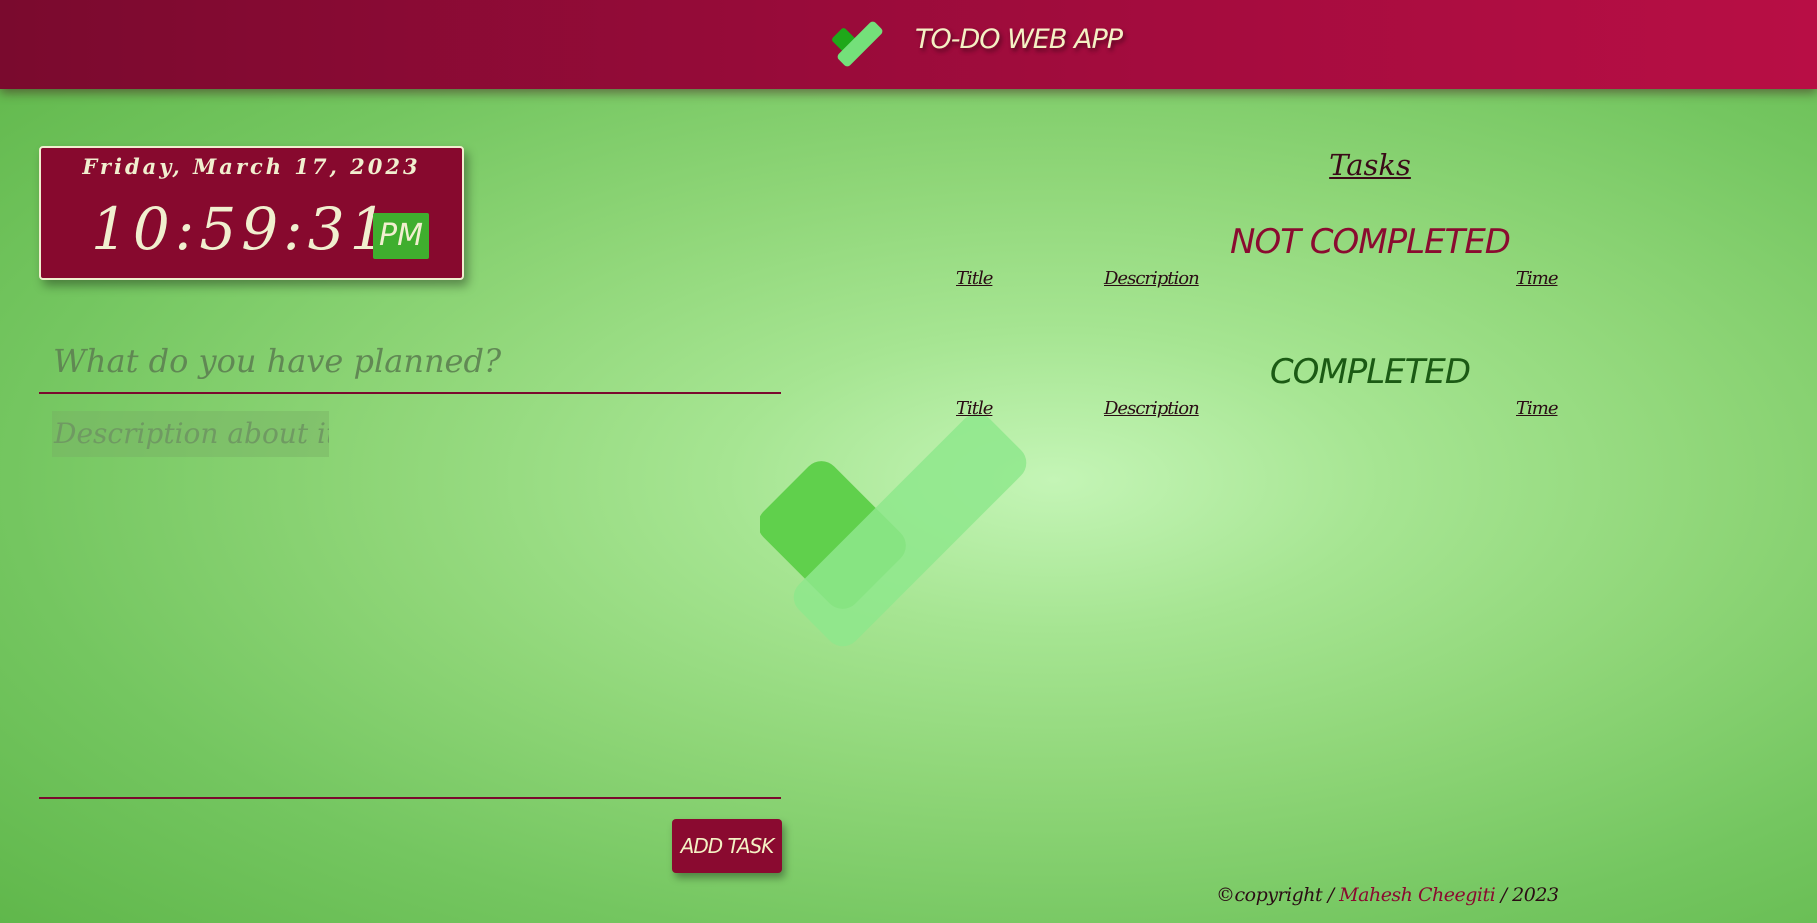 Image resolution: width=1817 pixels, height=923 pixels. I want to click on task-title-input, so click(410, 362).